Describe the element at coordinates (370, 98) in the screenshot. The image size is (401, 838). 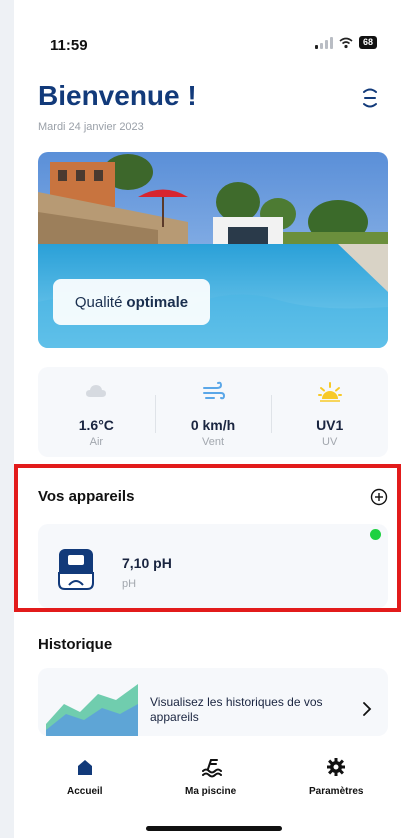
I see `menu-icon` at that location.